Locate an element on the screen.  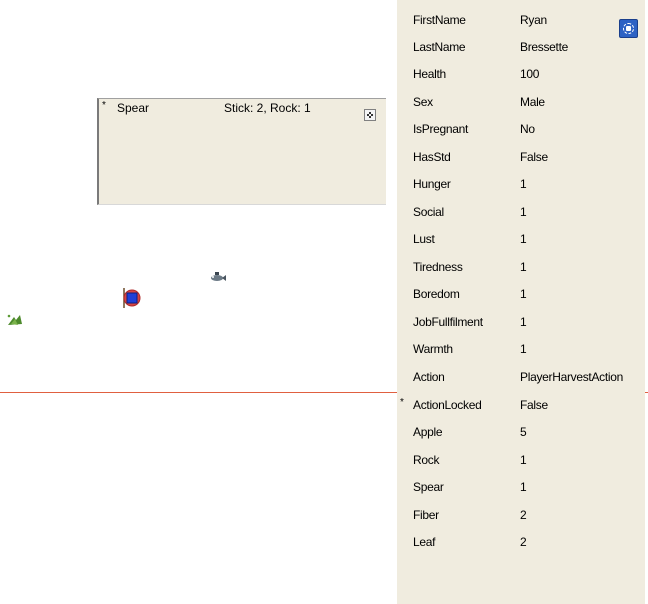
property-row: Social 1 is located at coordinates (521, 212).